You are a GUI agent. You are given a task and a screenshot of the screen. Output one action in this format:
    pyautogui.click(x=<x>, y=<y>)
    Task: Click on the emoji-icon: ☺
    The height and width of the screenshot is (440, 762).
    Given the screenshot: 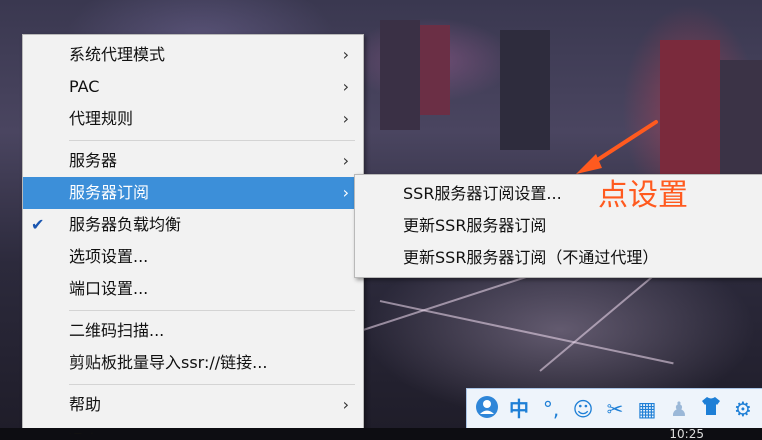 What is the action you would take?
    pyautogui.click(x=583, y=409)
    